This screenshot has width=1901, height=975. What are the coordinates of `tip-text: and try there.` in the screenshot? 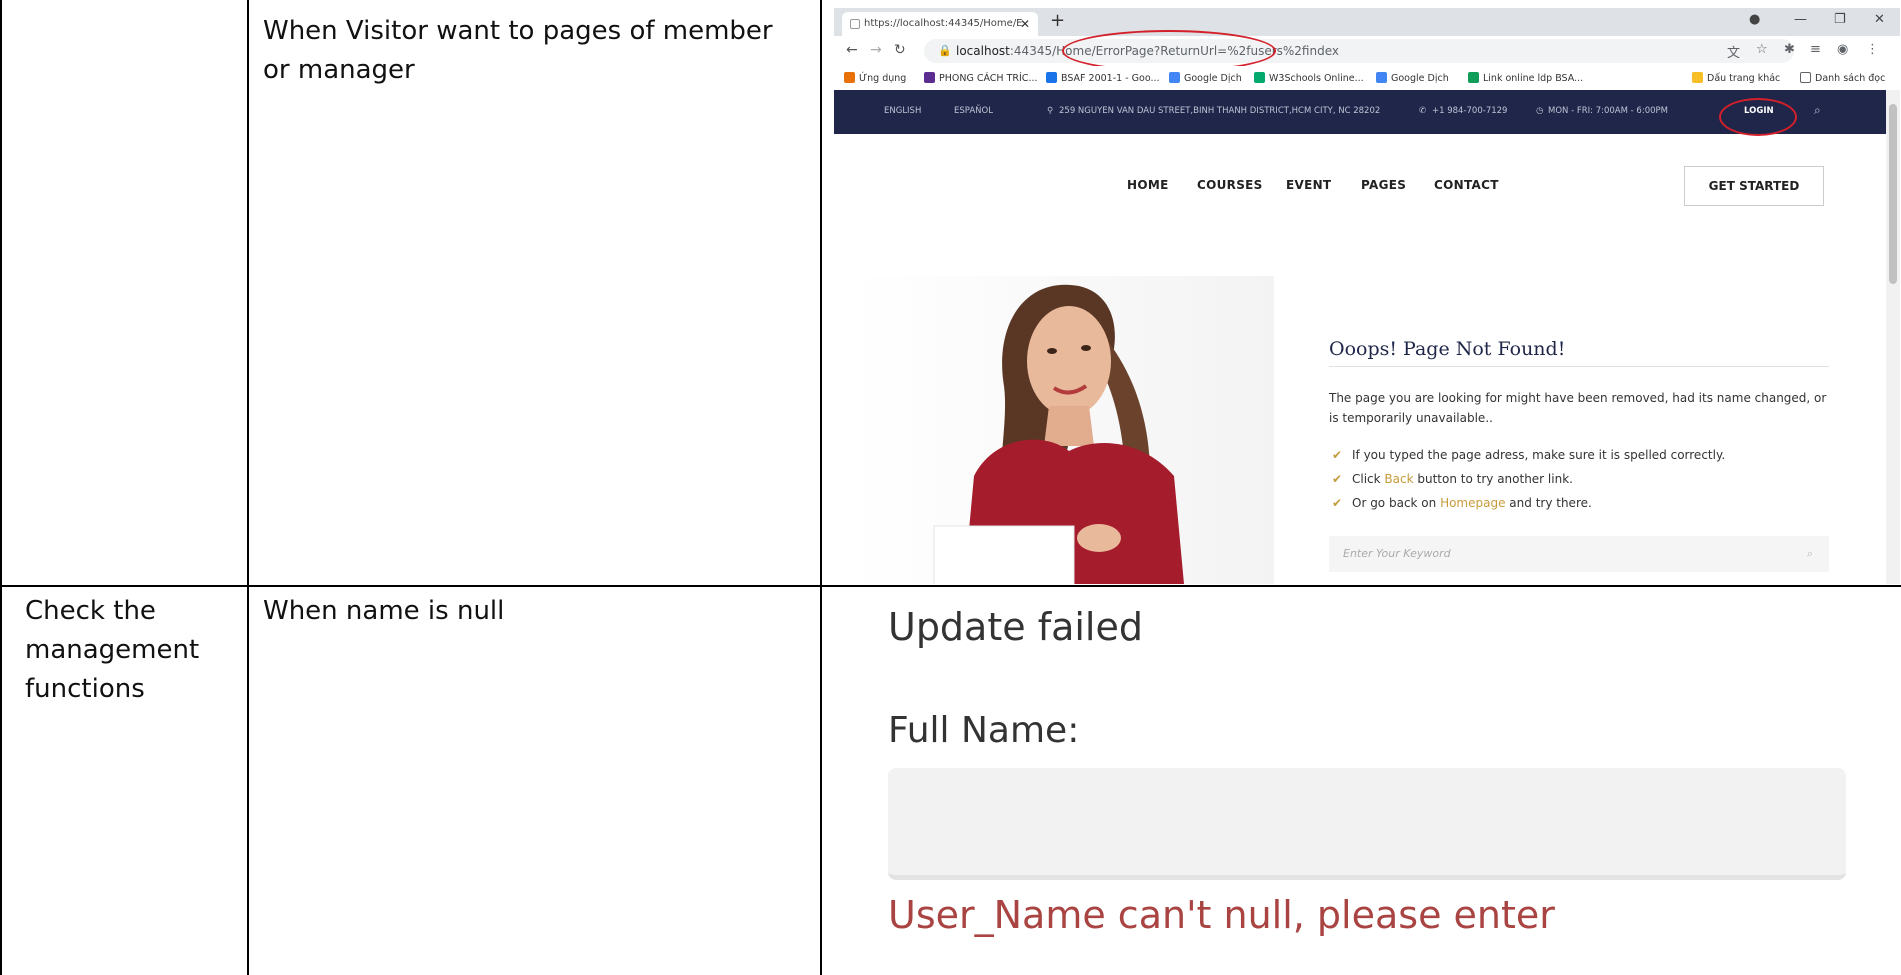 It's located at (1548, 503).